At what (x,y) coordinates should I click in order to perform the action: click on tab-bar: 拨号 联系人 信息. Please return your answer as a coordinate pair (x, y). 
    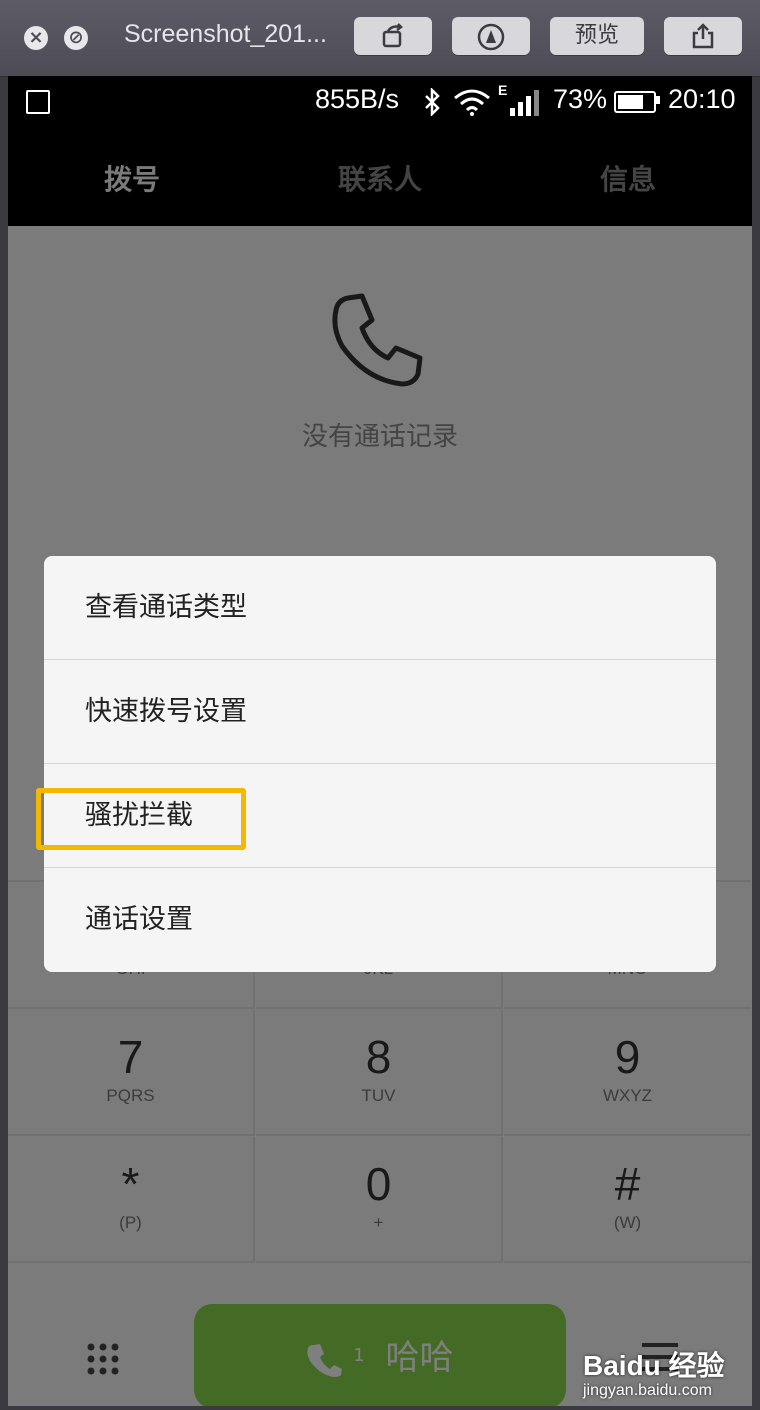
    Looking at the image, I should click on (380, 196).